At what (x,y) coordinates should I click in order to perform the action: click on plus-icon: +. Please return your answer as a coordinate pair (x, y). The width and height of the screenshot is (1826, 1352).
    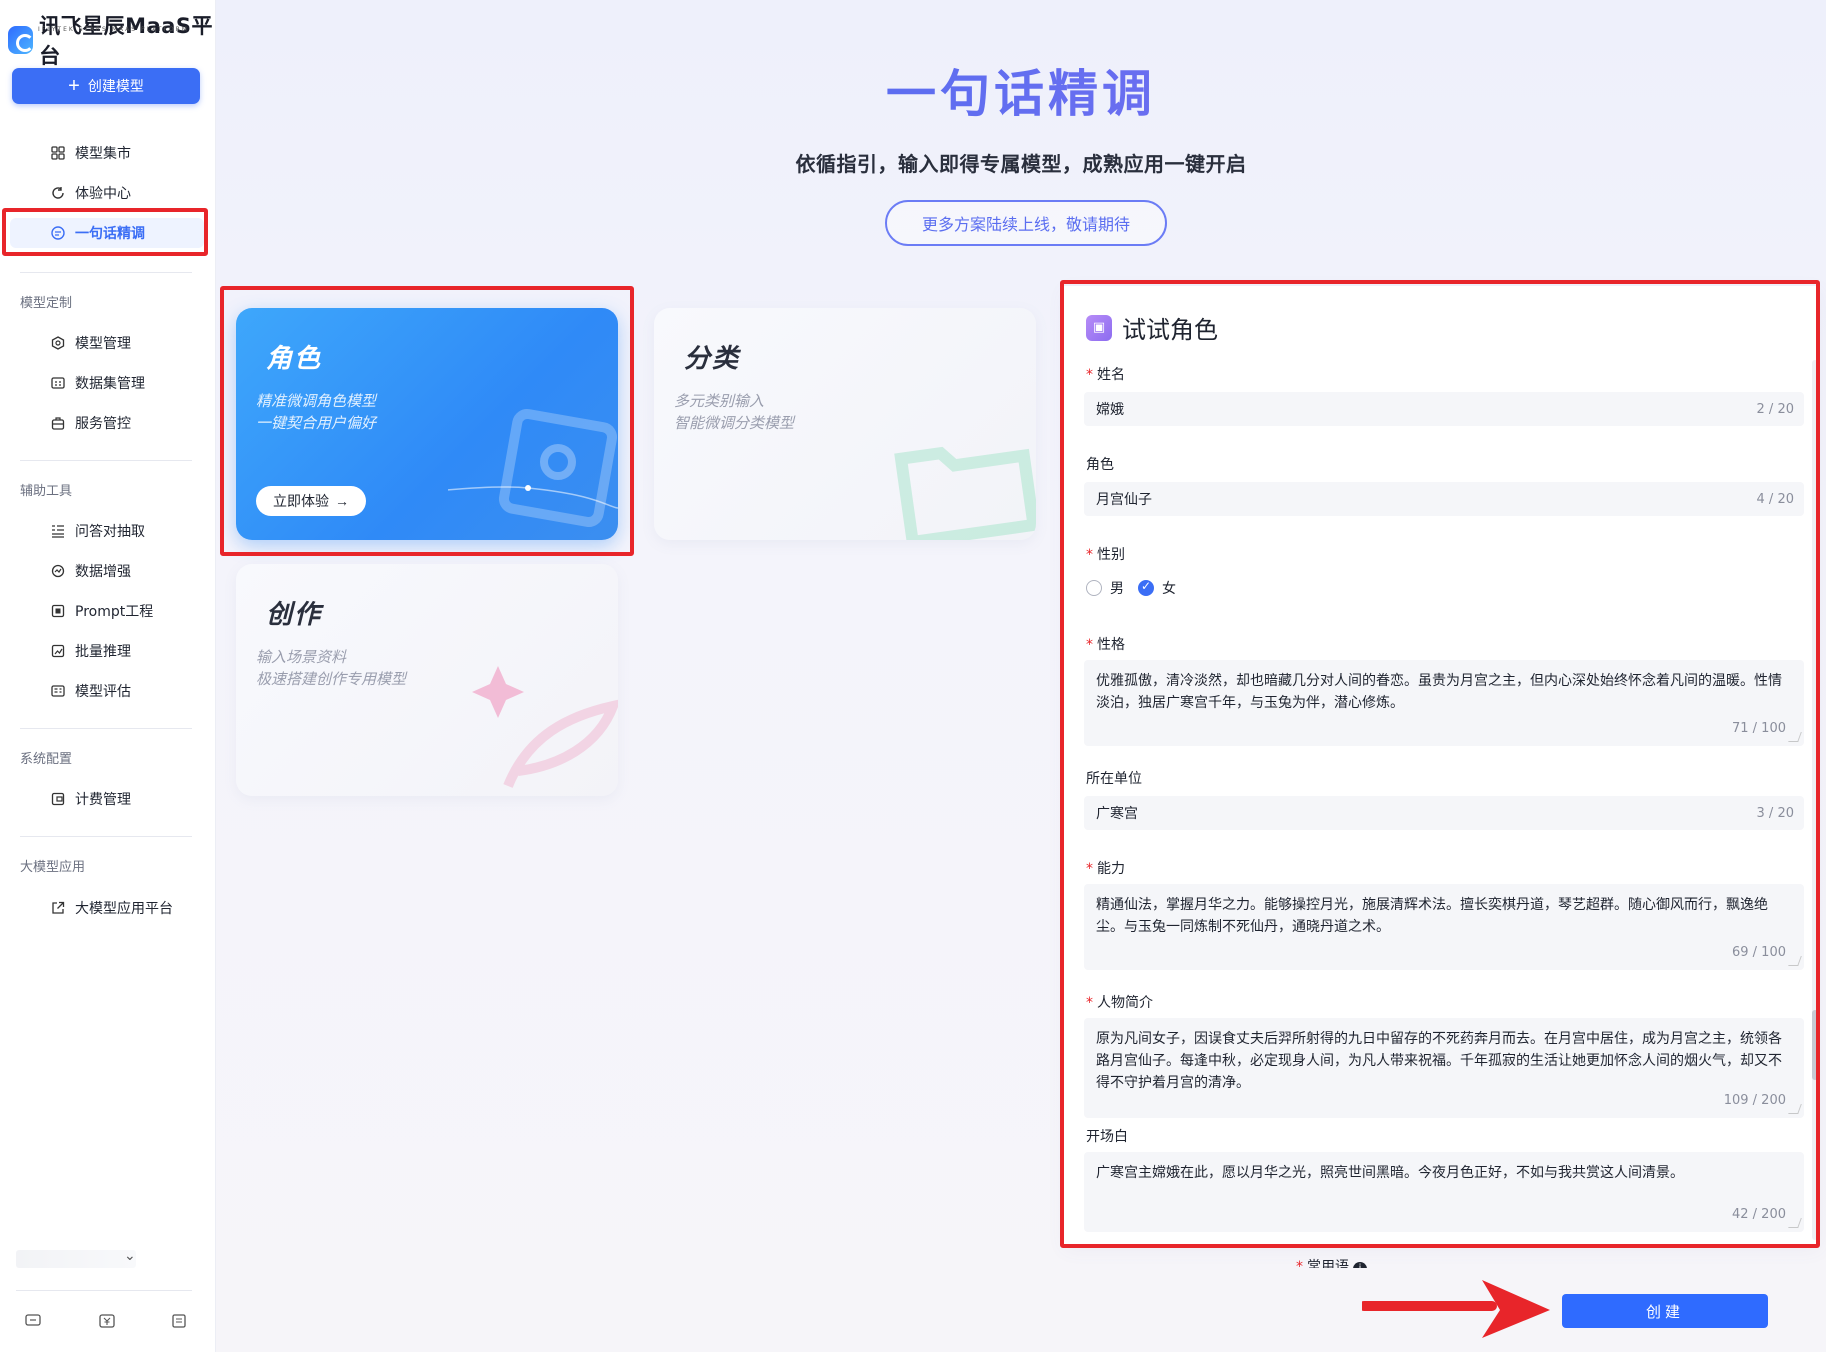
    Looking at the image, I should click on (74, 86).